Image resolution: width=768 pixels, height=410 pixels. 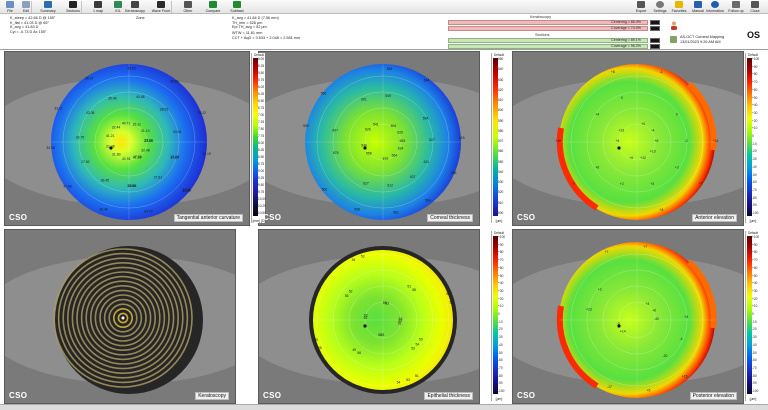 What do you see at coordinates (213, 4) in the screenshot?
I see `compare-icon` at bounding box center [213, 4].